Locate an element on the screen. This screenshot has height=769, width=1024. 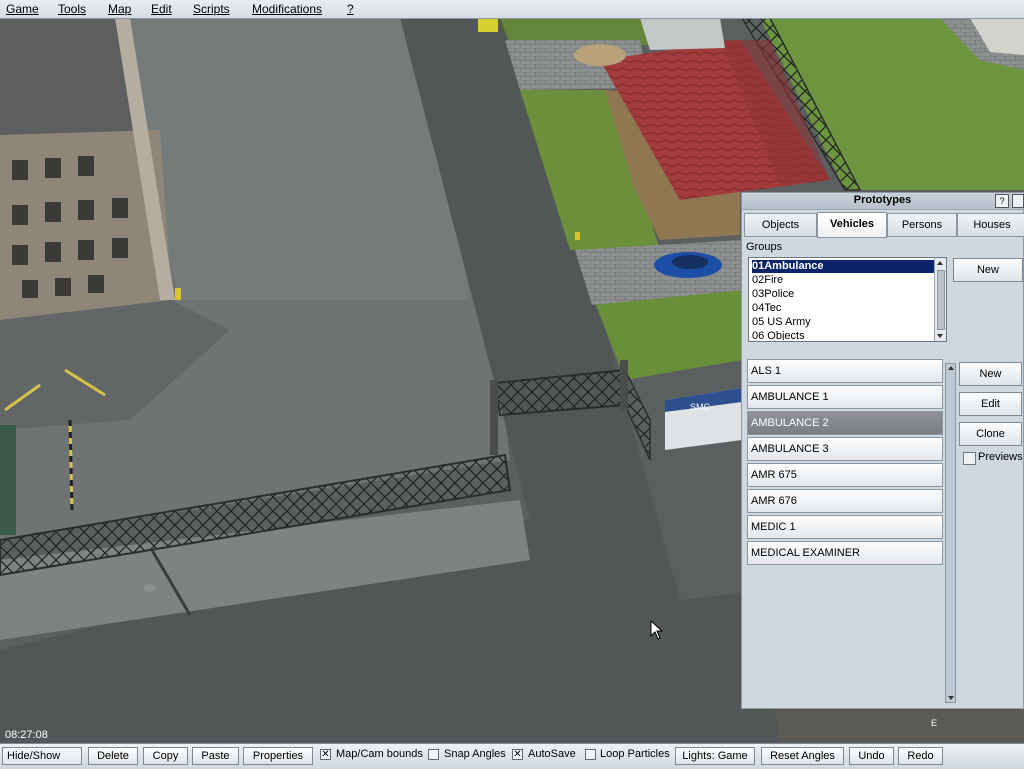
prototypes-title: Prototypes is located at coordinates (882, 200).